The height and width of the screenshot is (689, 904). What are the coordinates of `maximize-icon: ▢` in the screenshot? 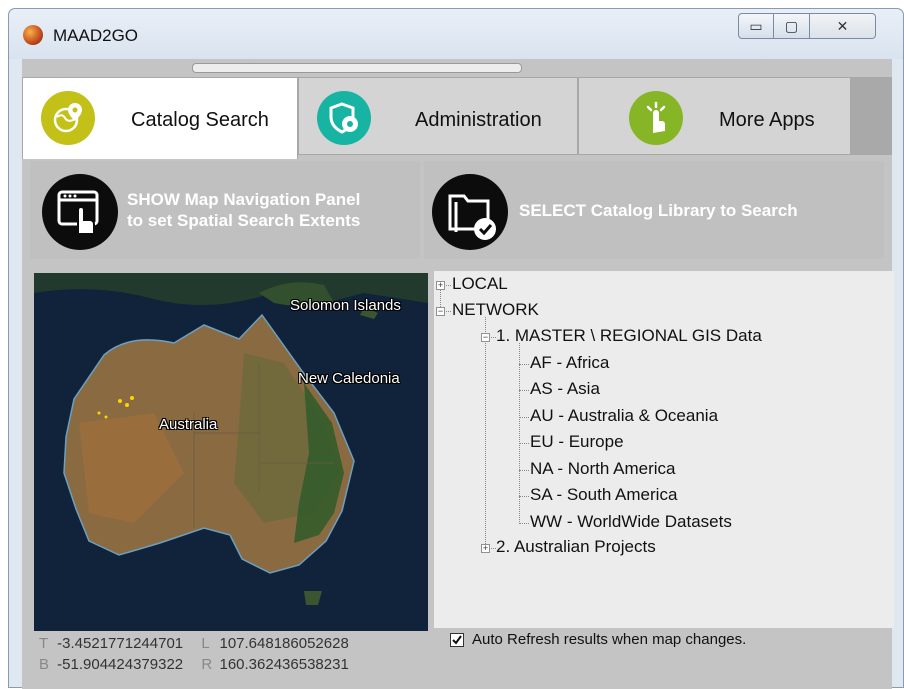 It's located at (791, 25).